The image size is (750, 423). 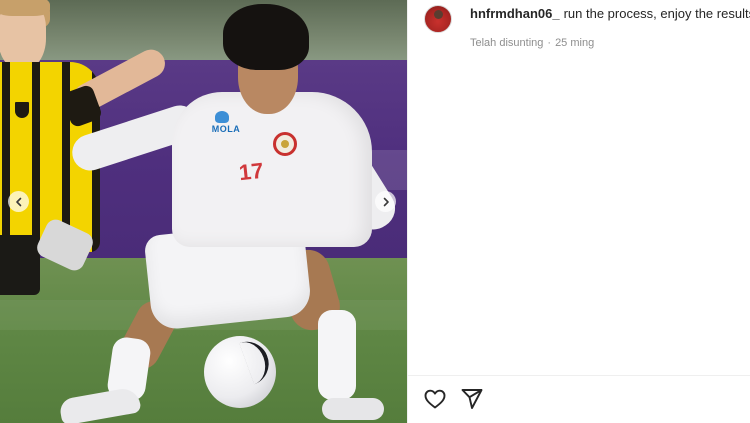 What do you see at coordinates (25, 8) in the screenshot?
I see `opponent-hair-top` at bounding box center [25, 8].